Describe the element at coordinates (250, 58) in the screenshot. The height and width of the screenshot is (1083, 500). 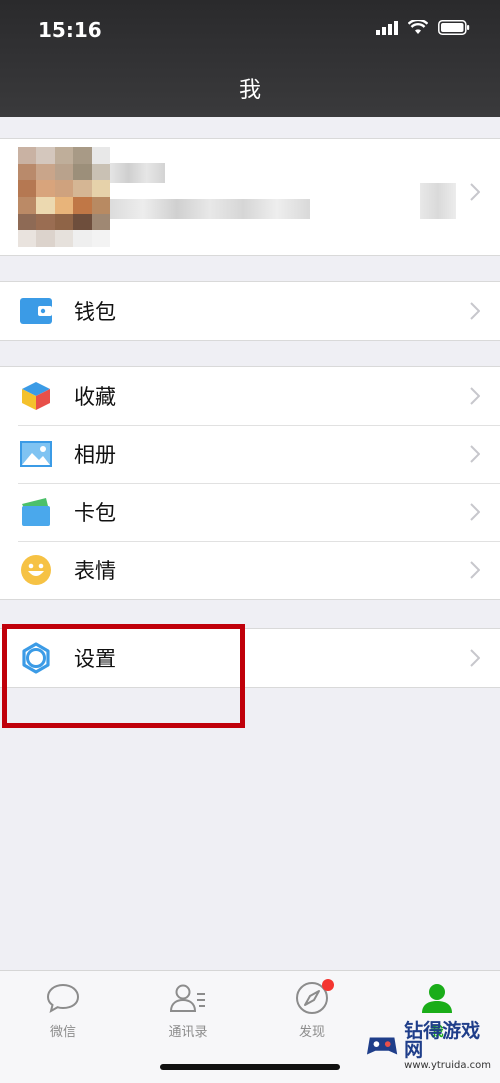
I see `top-bar: 15:16 我` at that location.